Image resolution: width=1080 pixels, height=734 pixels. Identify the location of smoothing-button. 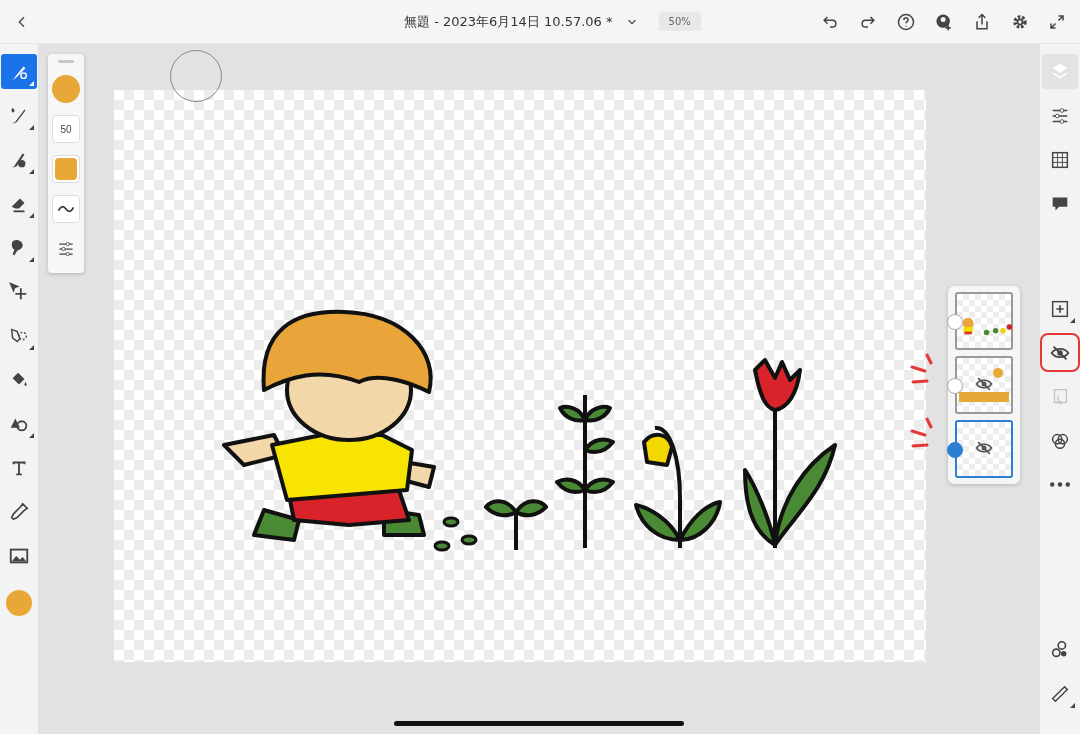
(66, 209).